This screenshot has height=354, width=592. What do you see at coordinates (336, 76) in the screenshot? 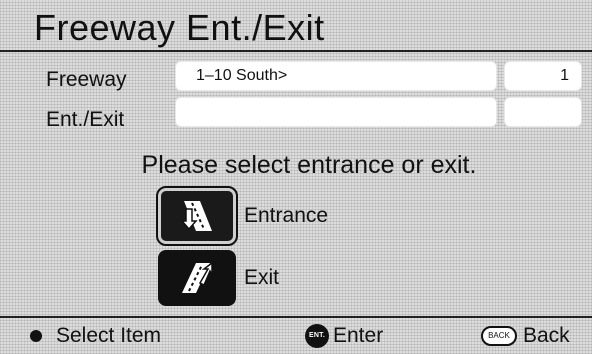
I see `freeway-value-field: 1–10 South>` at bounding box center [336, 76].